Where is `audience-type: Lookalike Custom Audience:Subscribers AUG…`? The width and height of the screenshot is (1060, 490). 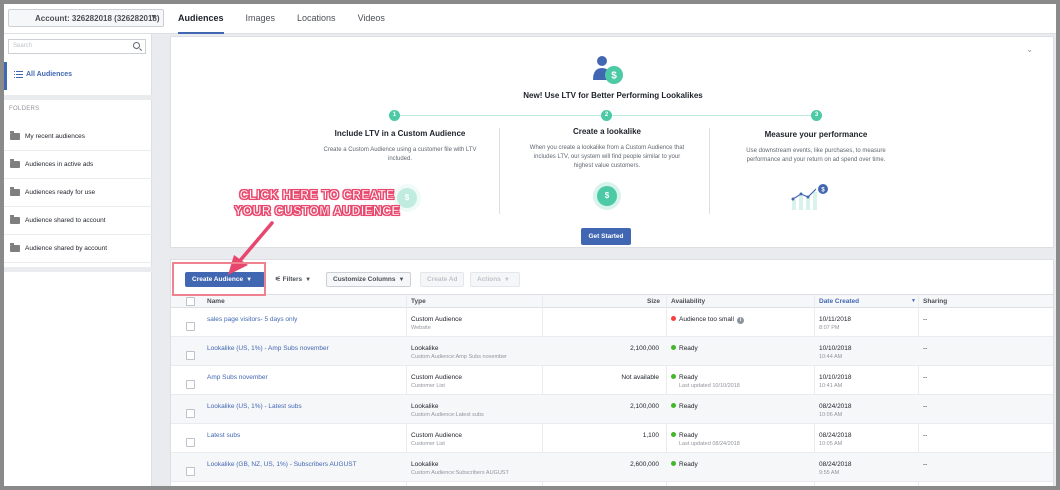 audience-type: Lookalike Custom Audience:Subscribers AUG… is located at coordinates (460, 468).